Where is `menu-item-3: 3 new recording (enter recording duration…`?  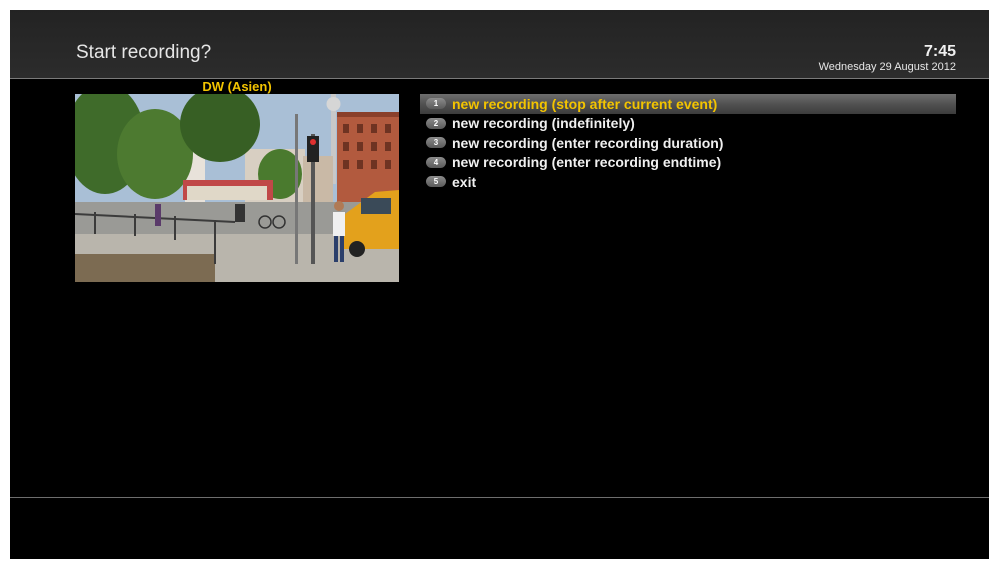 menu-item-3: 3 new recording (enter recording duration… is located at coordinates (688, 143).